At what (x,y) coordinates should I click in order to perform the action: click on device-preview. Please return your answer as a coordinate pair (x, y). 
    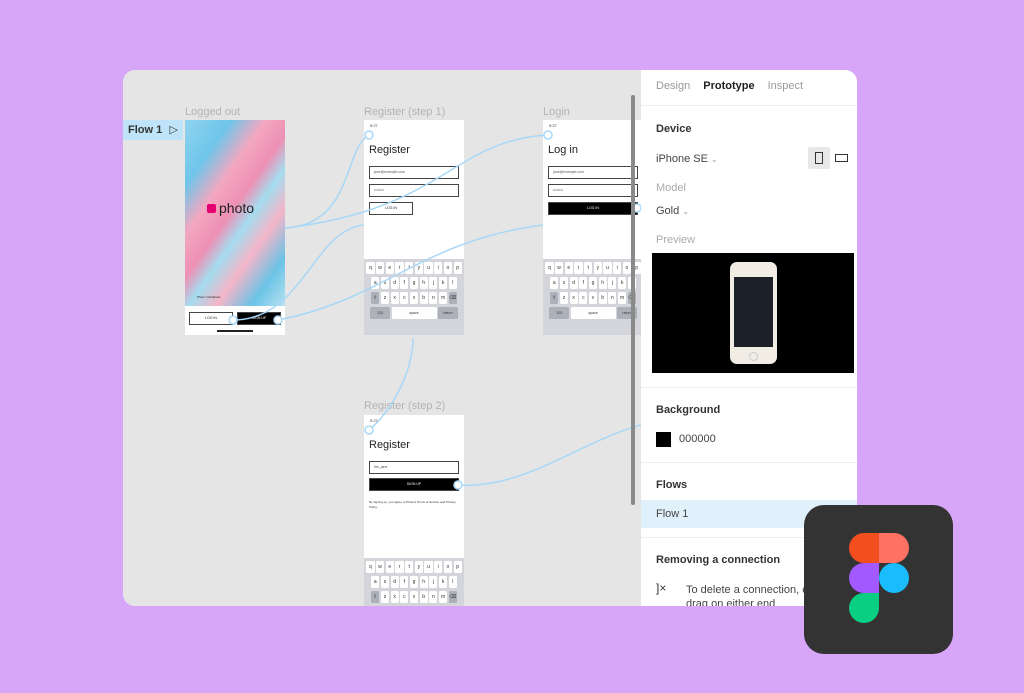
    Looking at the image, I should click on (753, 313).